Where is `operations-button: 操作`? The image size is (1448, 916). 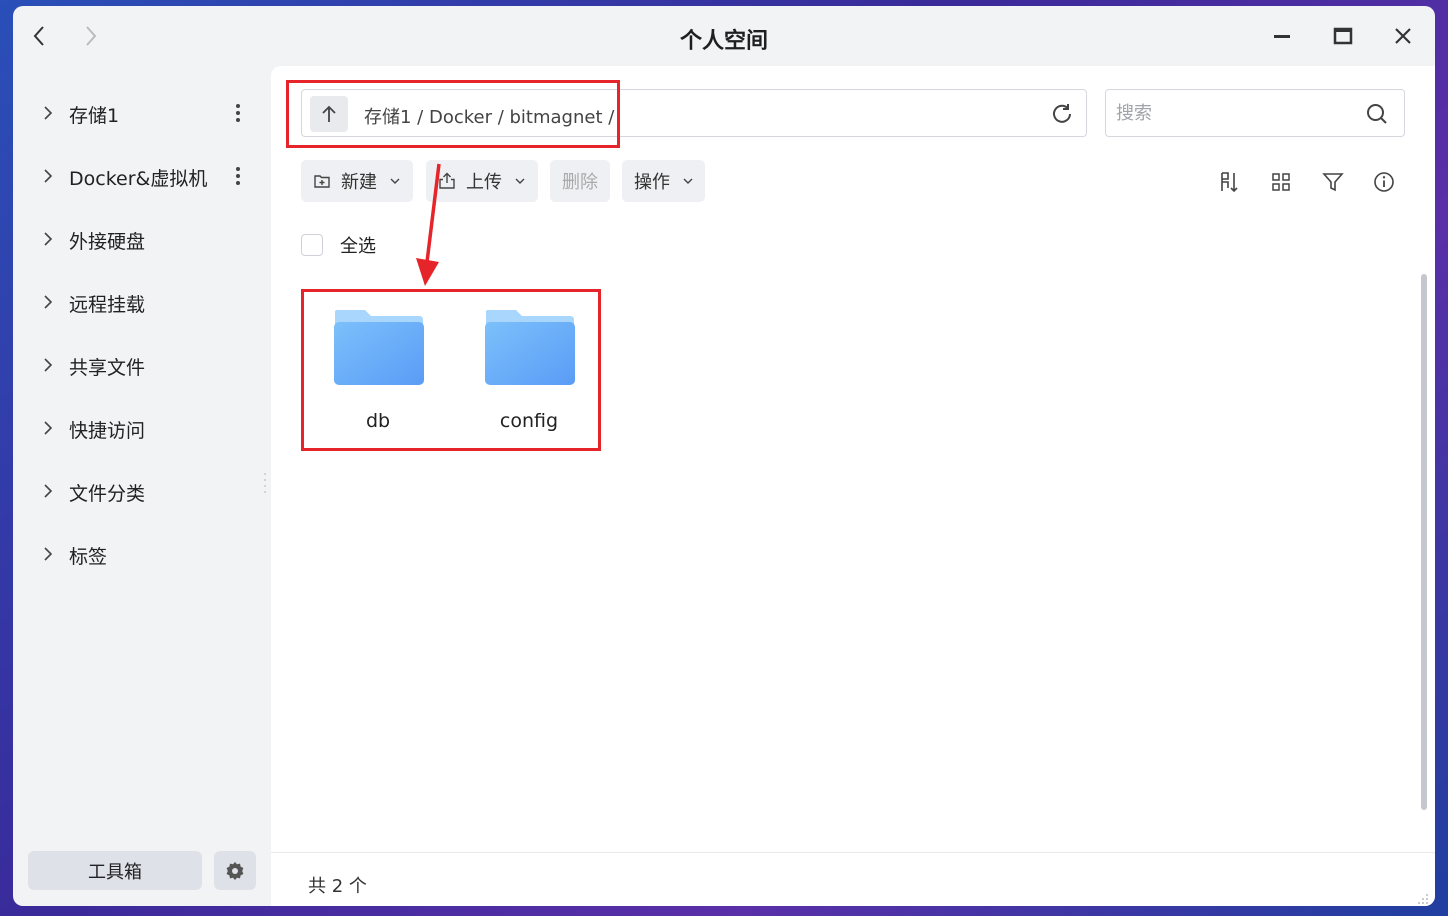 operations-button: 操作 is located at coordinates (663, 181).